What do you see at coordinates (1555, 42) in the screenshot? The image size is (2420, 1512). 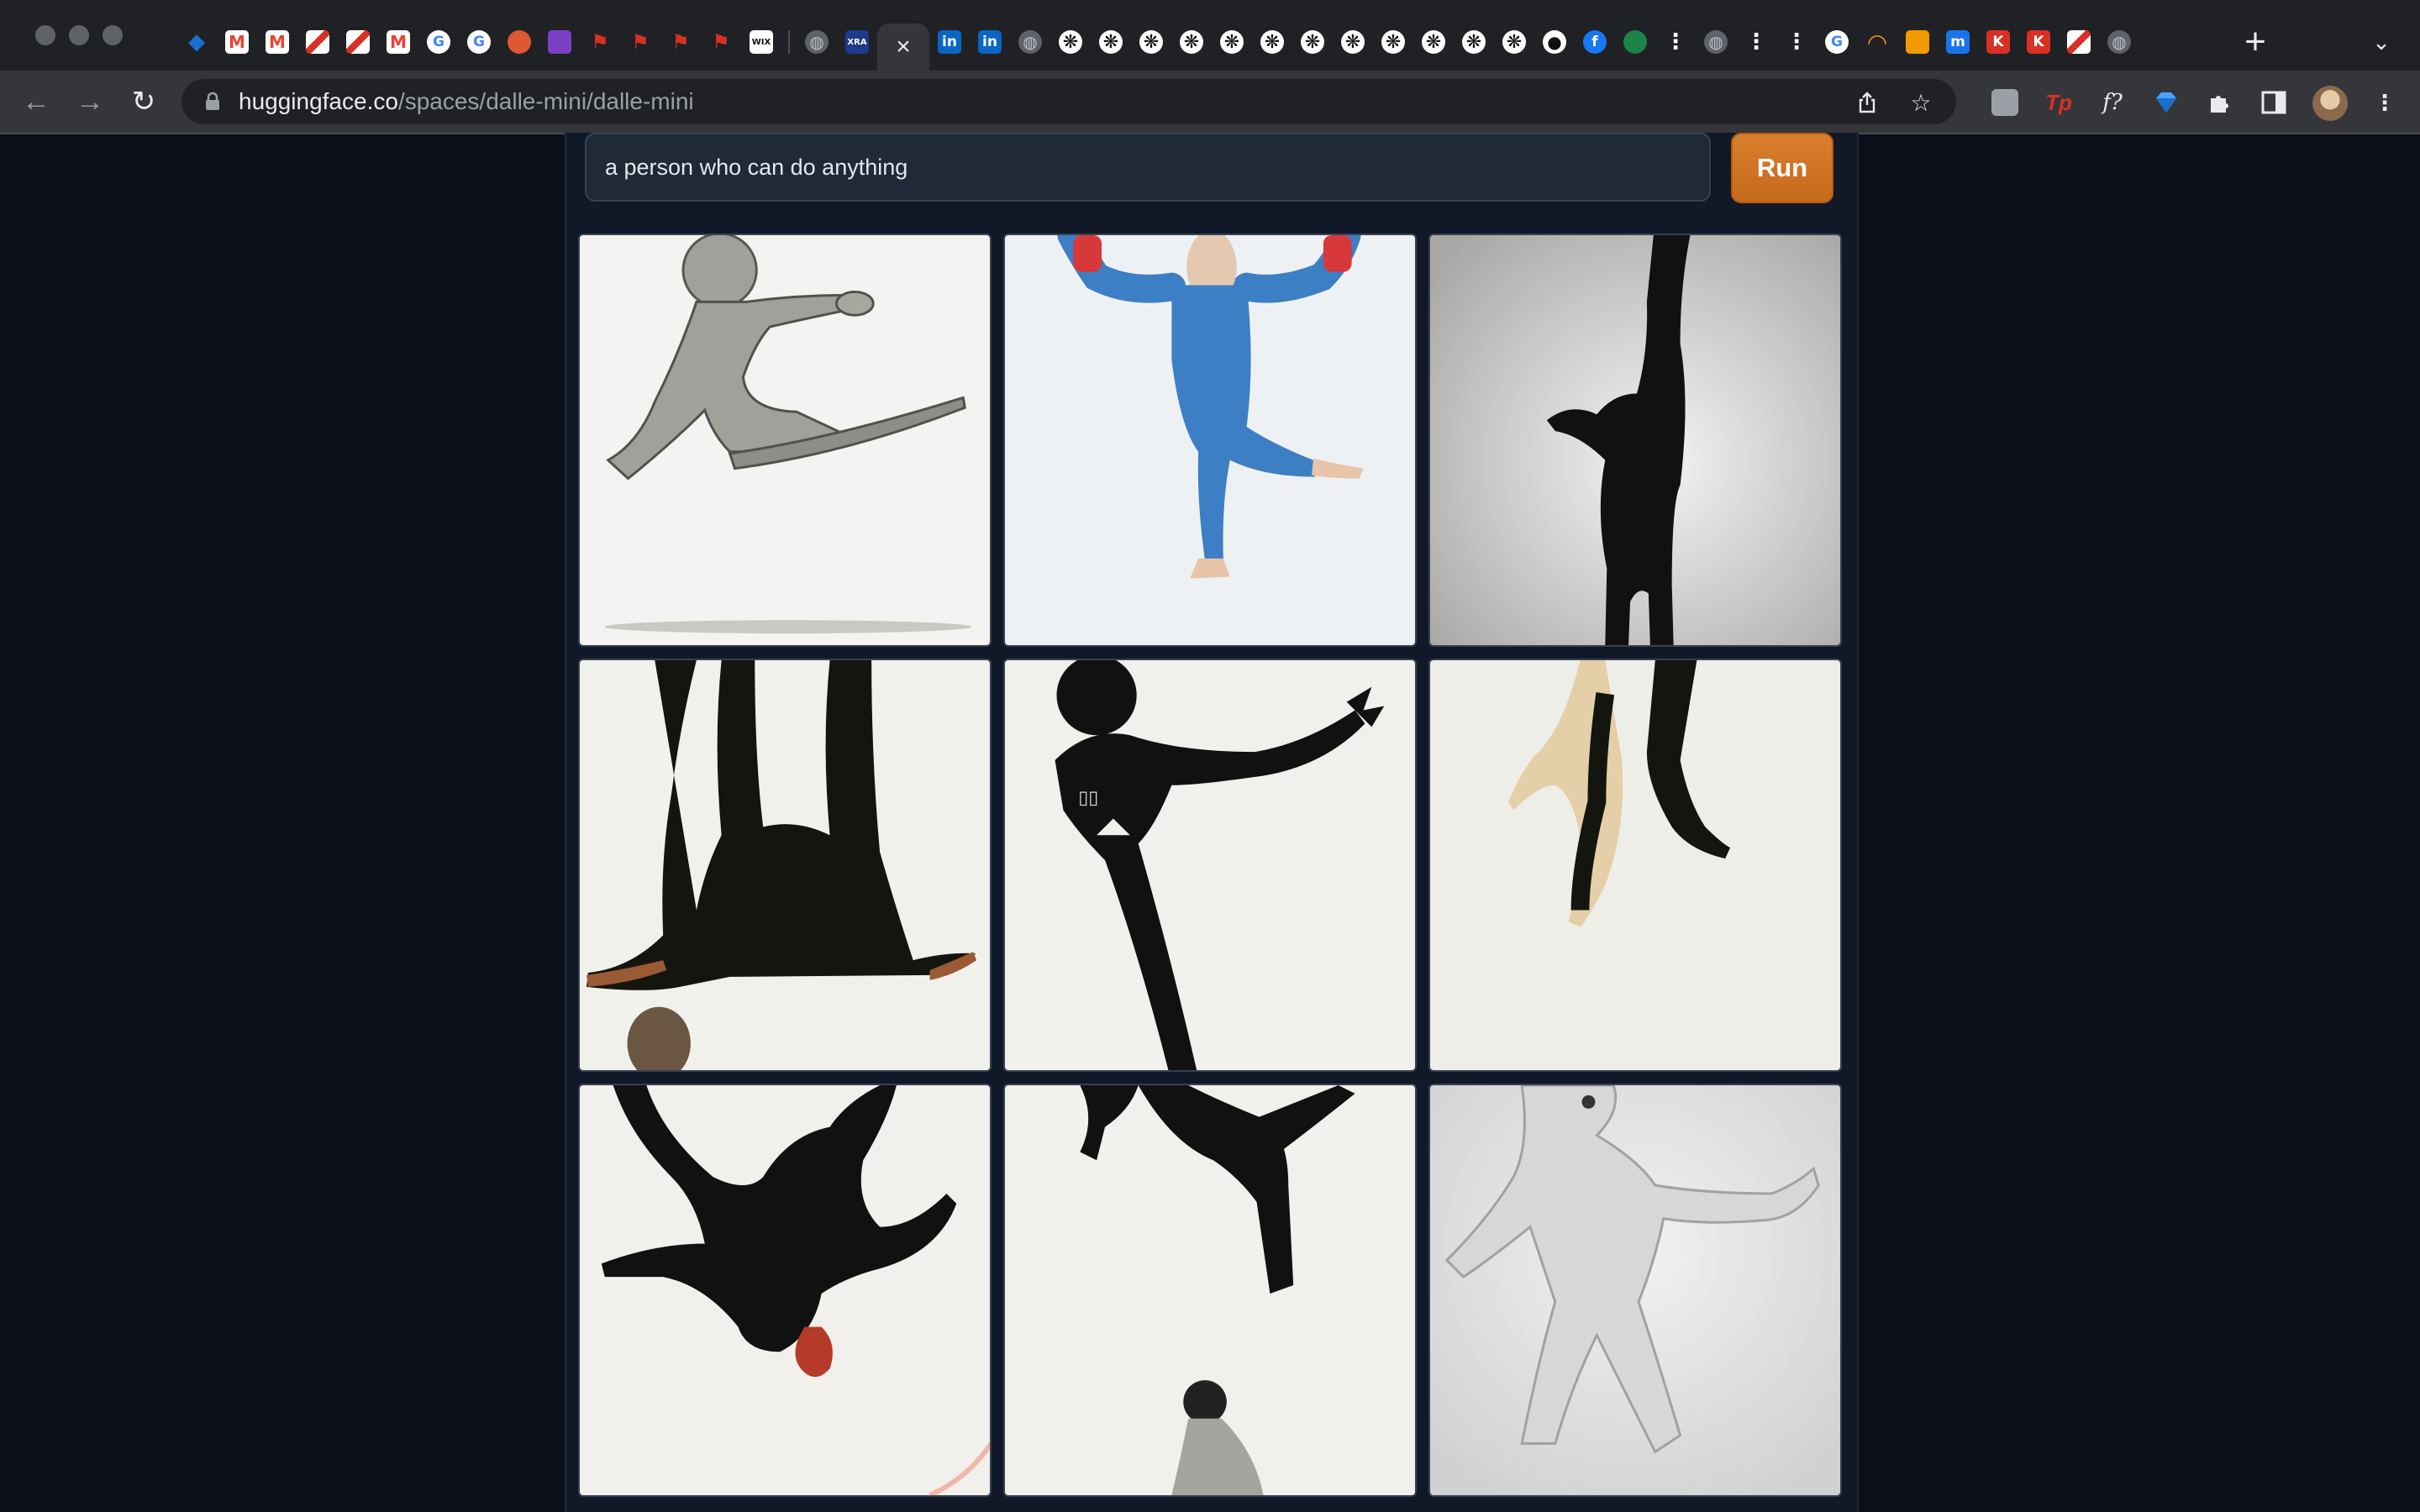 I see `browser-tab: ●` at bounding box center [1555, 42].